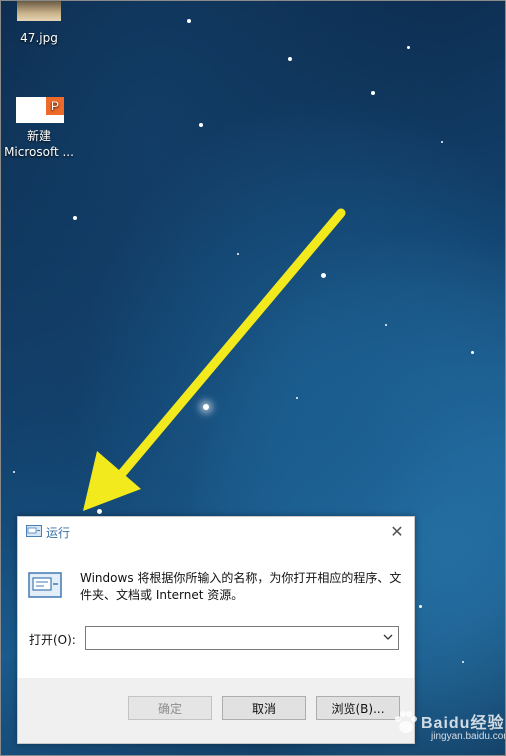 Image resolution: width=506 pixels, height=756 pixels. I want to click on open-input, so click(232, 637).